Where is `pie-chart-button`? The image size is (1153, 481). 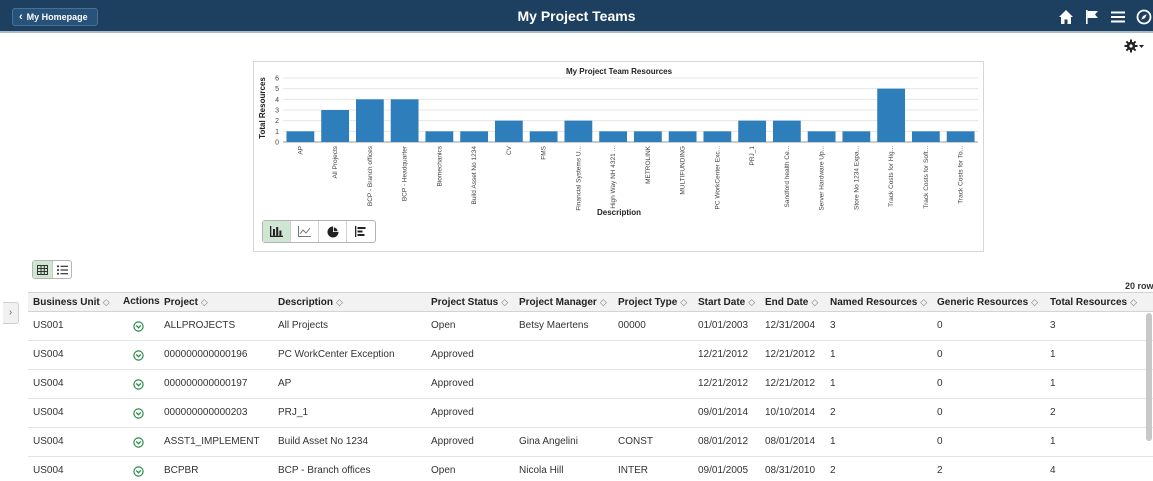
pie-chart-button is located at coordinates (333, 231).